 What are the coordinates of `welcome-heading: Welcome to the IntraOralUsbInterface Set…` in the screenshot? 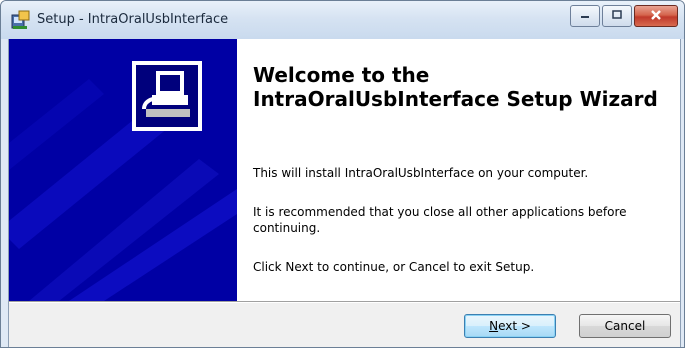 It's located at (455, 87).